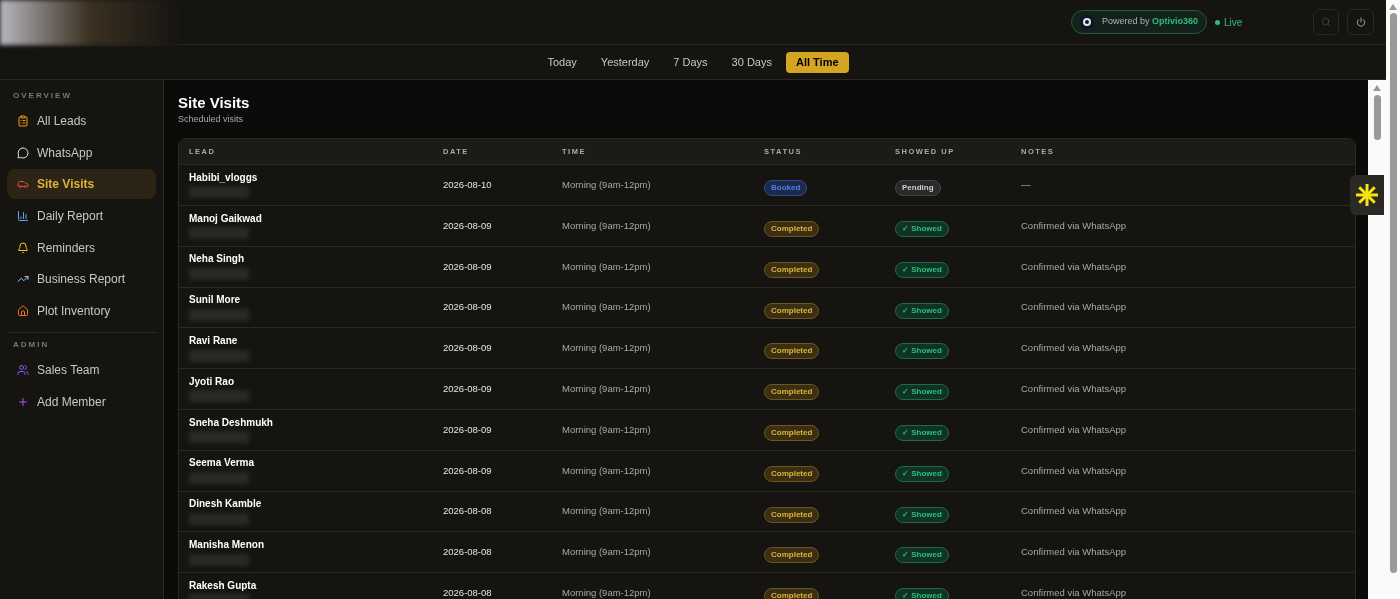 The height and width of the screenshot is (599, 1400). What do you see at coordinates (1138, 22) in the screenshot?
I see `powered-by-badge: Powered by Optivio360` at bounding box center [1138, 22].